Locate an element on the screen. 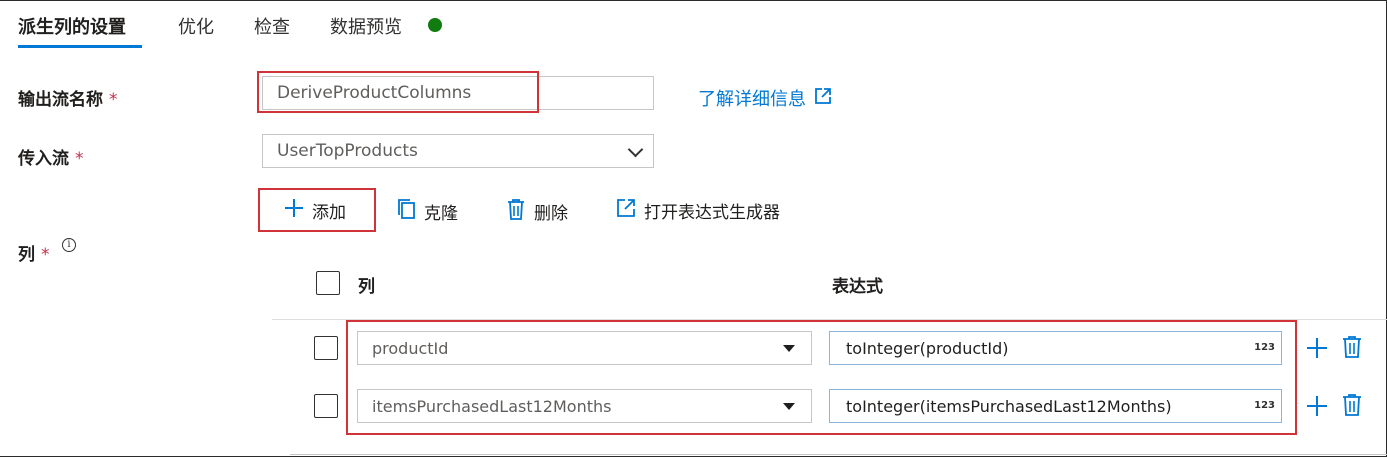  column-header-column: 列 is located at coordinates (366, 287).